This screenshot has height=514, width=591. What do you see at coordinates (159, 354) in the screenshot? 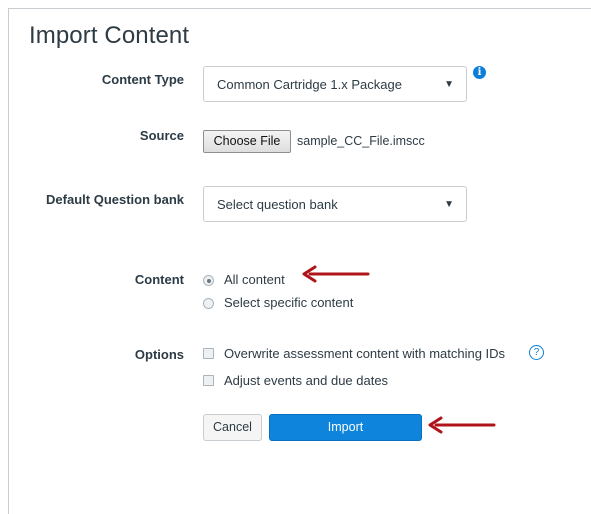
I see `options-label: Options` at bounding box center [159, 354].